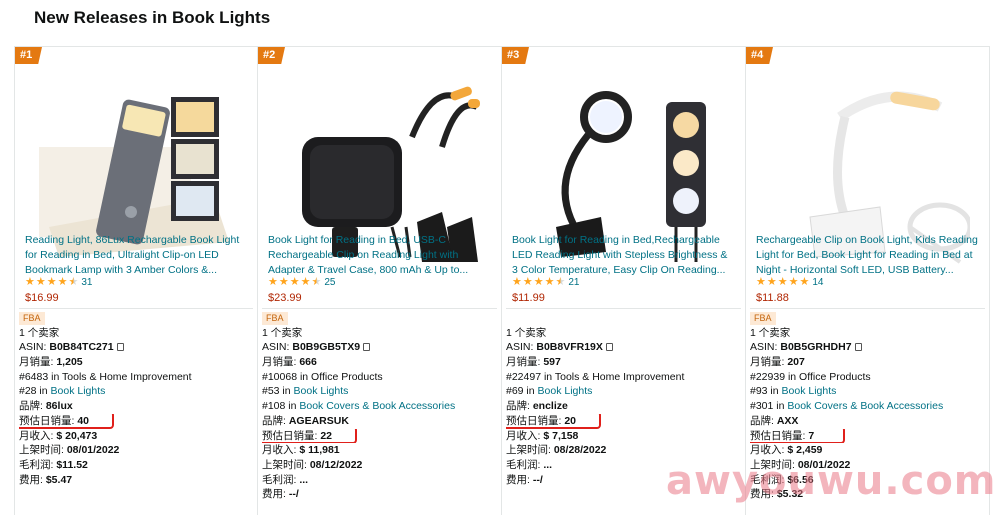 The height and width of the screenshot is (515, 1000). What do you see at coordinates (868, 362) in the screenshot?
I see `monthly-sales-row: 月销量: 207` at bounding box center [868, 362].